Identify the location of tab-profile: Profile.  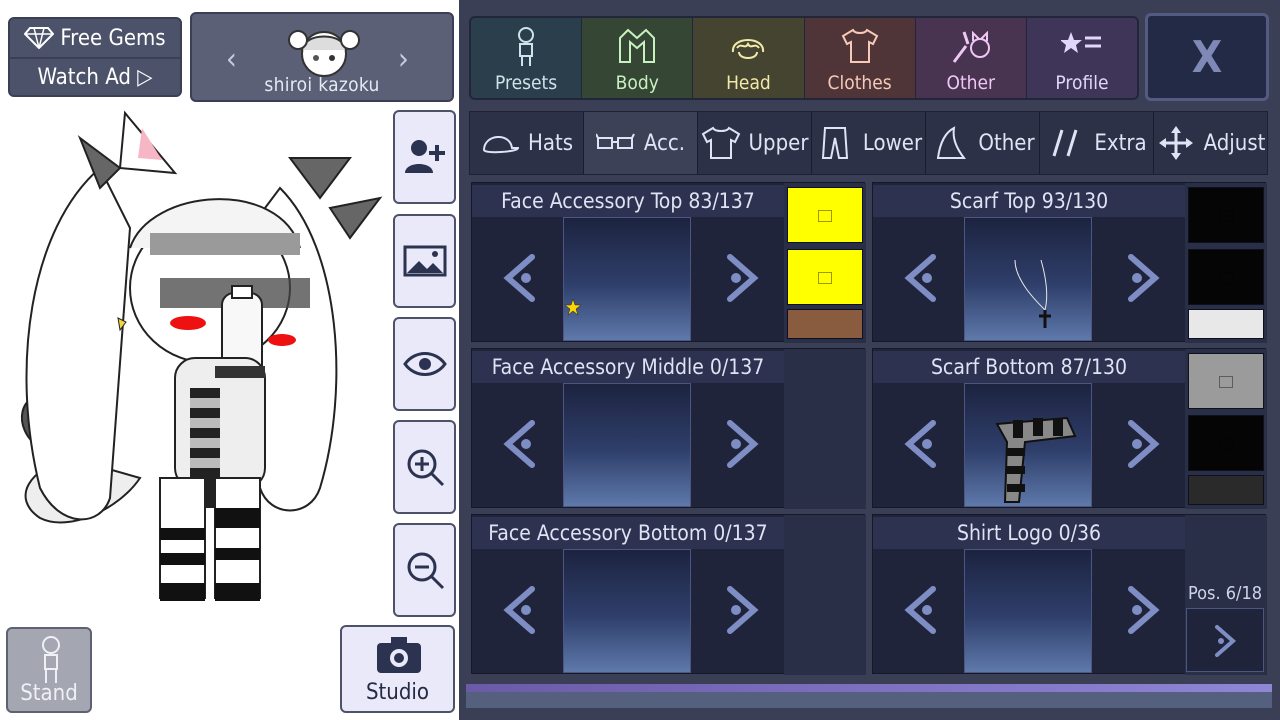
(1081, 58).